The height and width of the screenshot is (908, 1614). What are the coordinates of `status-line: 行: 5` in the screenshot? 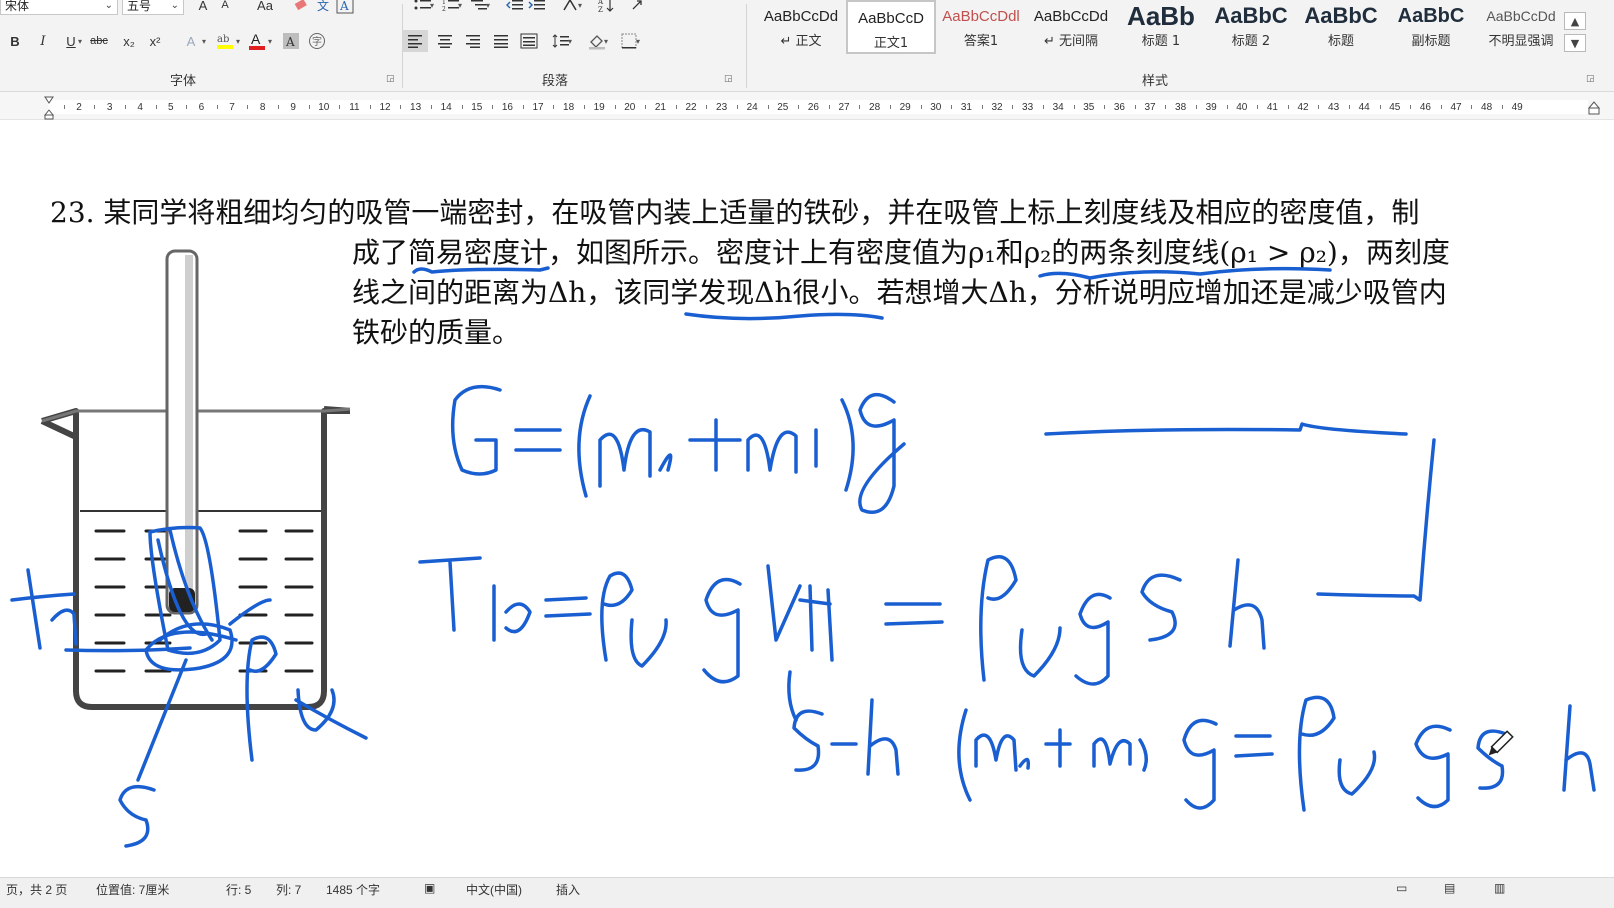 It's located at (239, 890).